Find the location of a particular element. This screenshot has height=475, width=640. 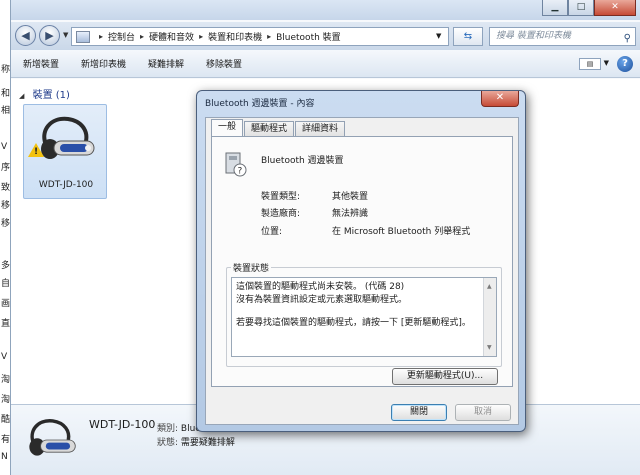

back-button: ◀ is located at coordinates (25, 35).